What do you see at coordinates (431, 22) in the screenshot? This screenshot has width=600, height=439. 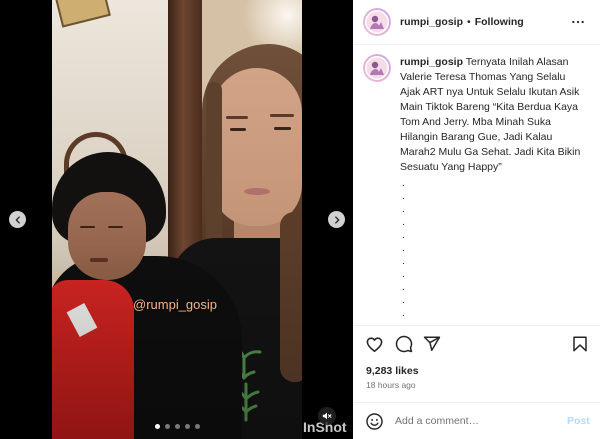 I see `header-username: rumpi_gosip` at bounding box center [431, 22].